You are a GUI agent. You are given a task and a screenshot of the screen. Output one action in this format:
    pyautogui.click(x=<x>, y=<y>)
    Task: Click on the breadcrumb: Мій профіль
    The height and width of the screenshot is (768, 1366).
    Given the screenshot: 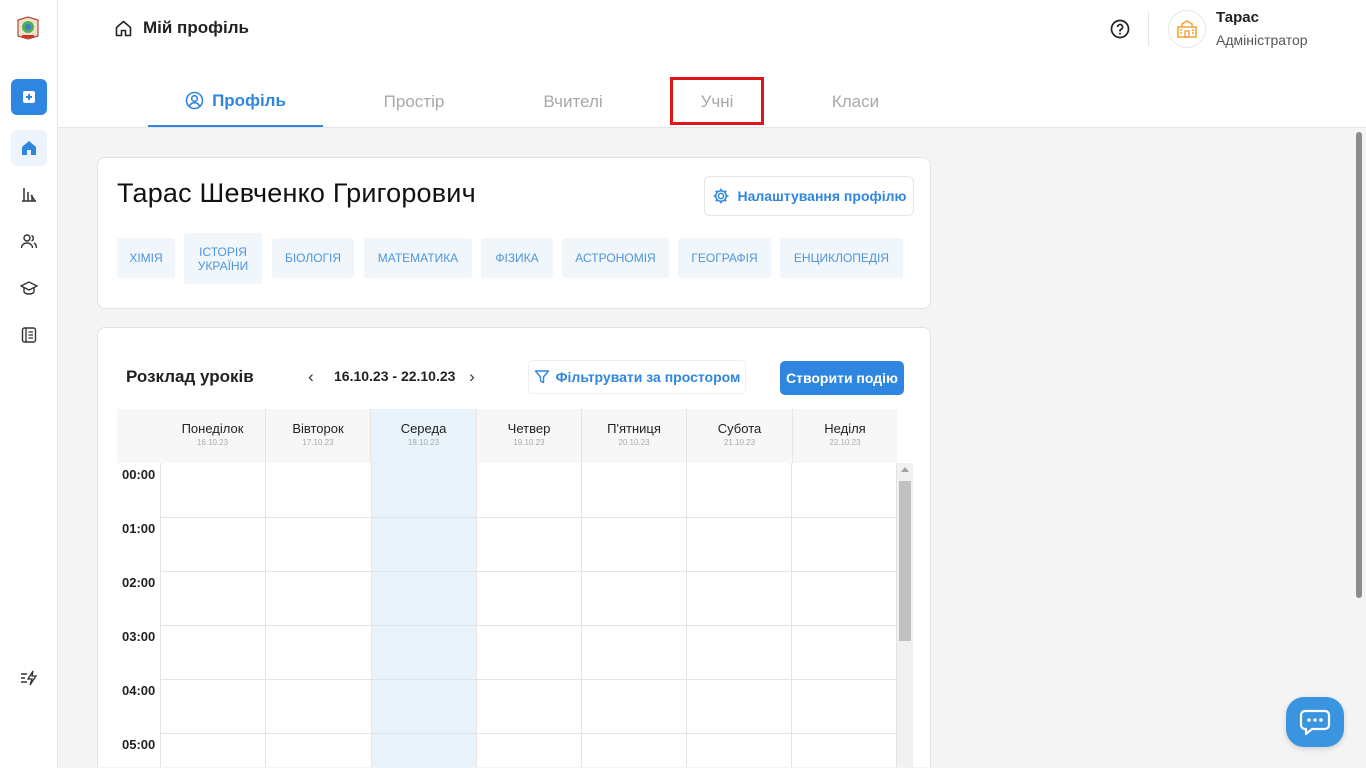 What is the action you would take?
    pyautogui.click(x=181, y=28)
    